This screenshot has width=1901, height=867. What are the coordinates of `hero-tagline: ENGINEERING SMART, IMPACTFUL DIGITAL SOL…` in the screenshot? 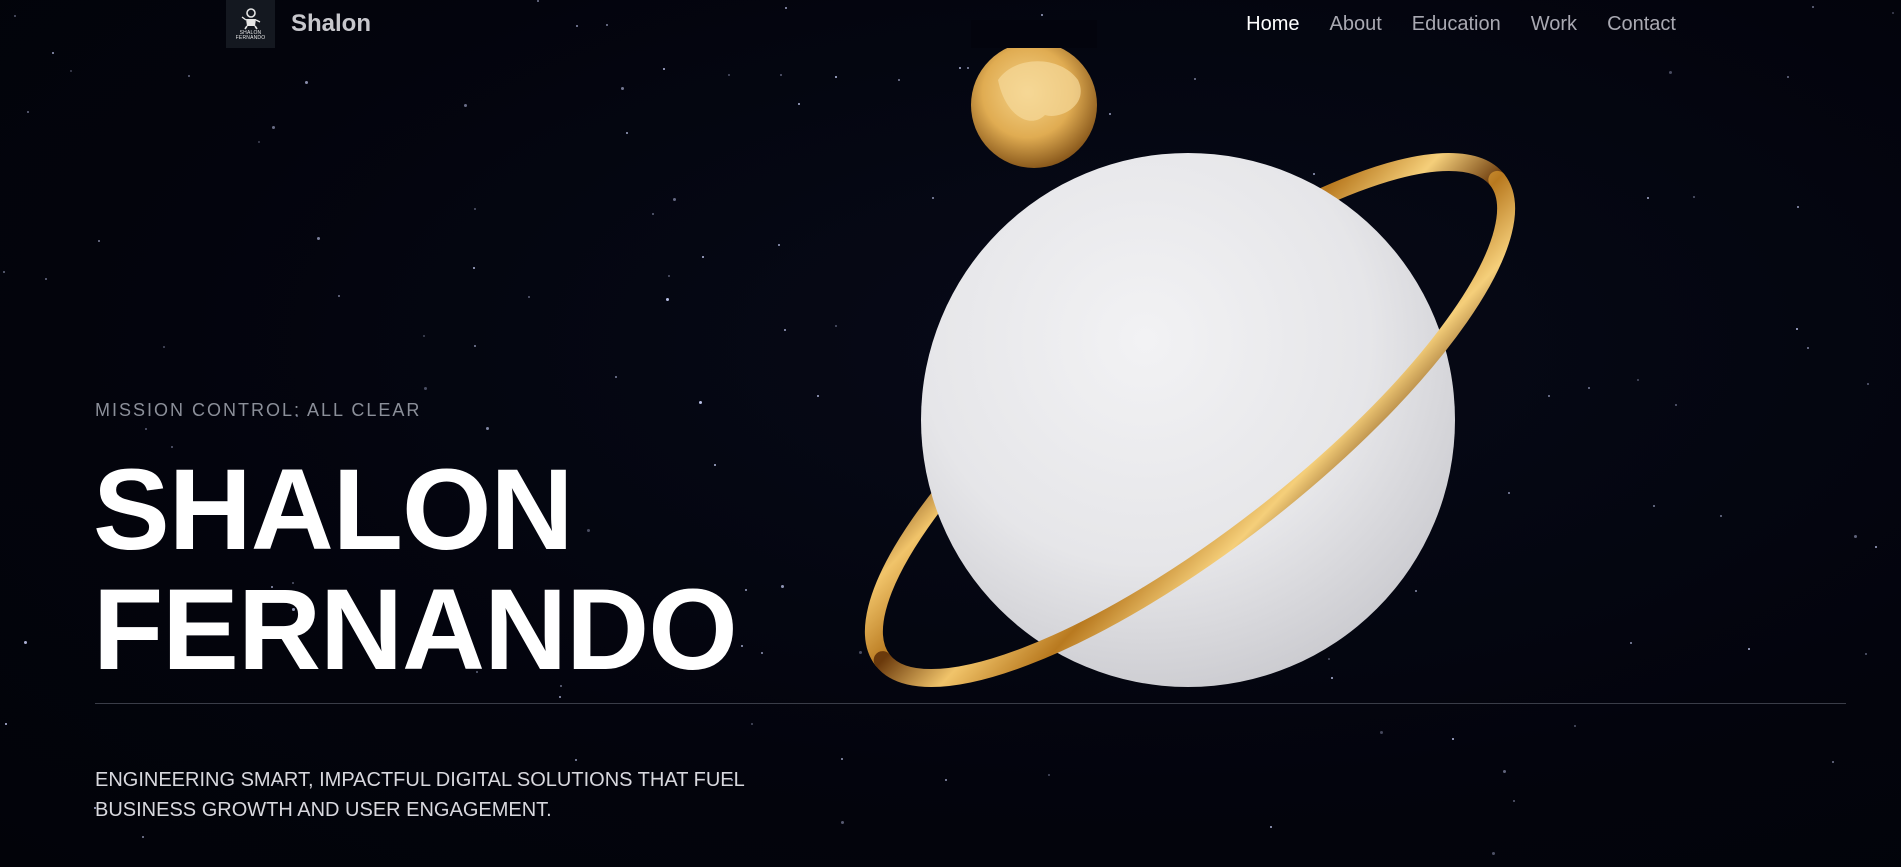 It's located at (419, 795).